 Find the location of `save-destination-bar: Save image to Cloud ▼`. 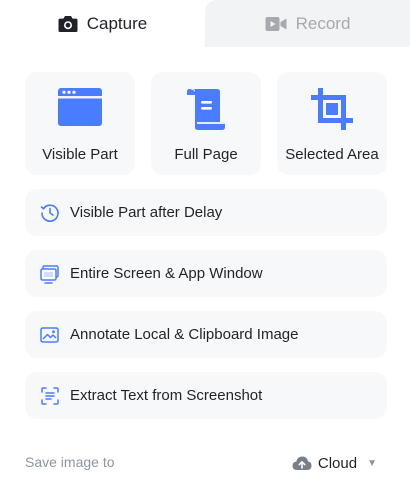

save-destination-bar: Save image to Cloud ▼ is located at coordinates (206, 463).